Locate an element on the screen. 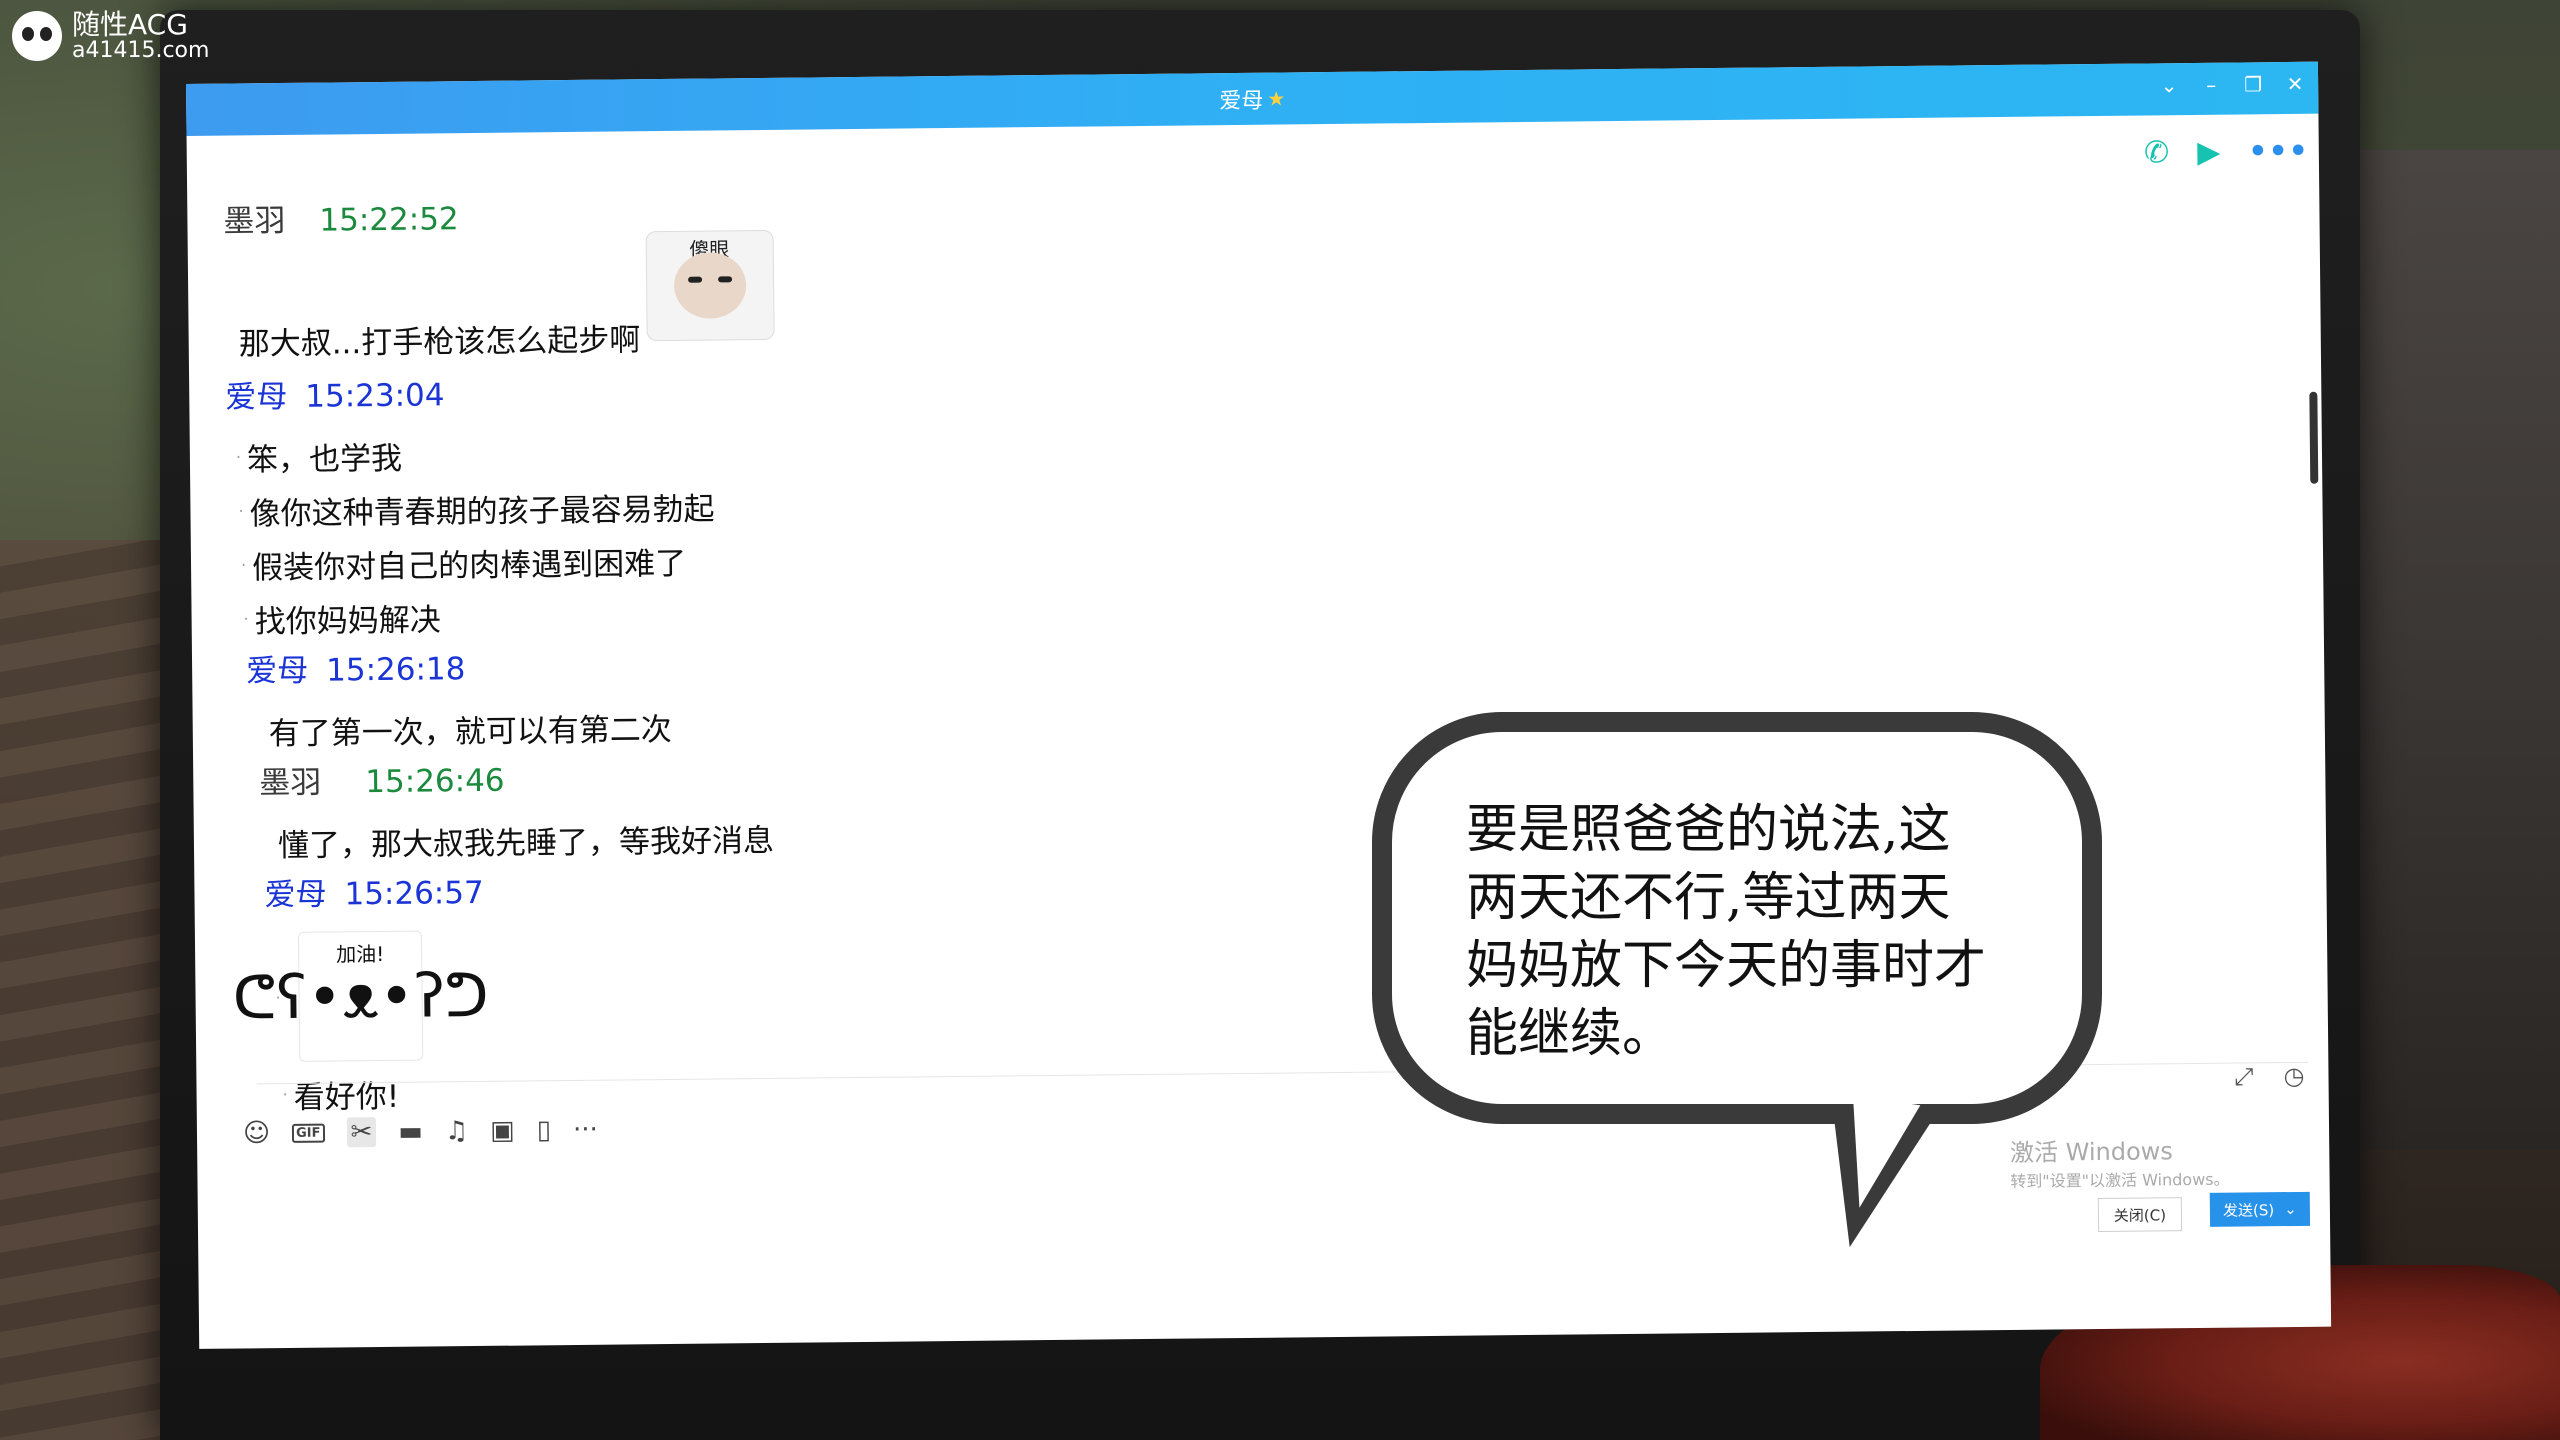 This screenshot has height=1440, width=2560. bubble-line: 能继续。 is located at coordinates (1570, 1034).